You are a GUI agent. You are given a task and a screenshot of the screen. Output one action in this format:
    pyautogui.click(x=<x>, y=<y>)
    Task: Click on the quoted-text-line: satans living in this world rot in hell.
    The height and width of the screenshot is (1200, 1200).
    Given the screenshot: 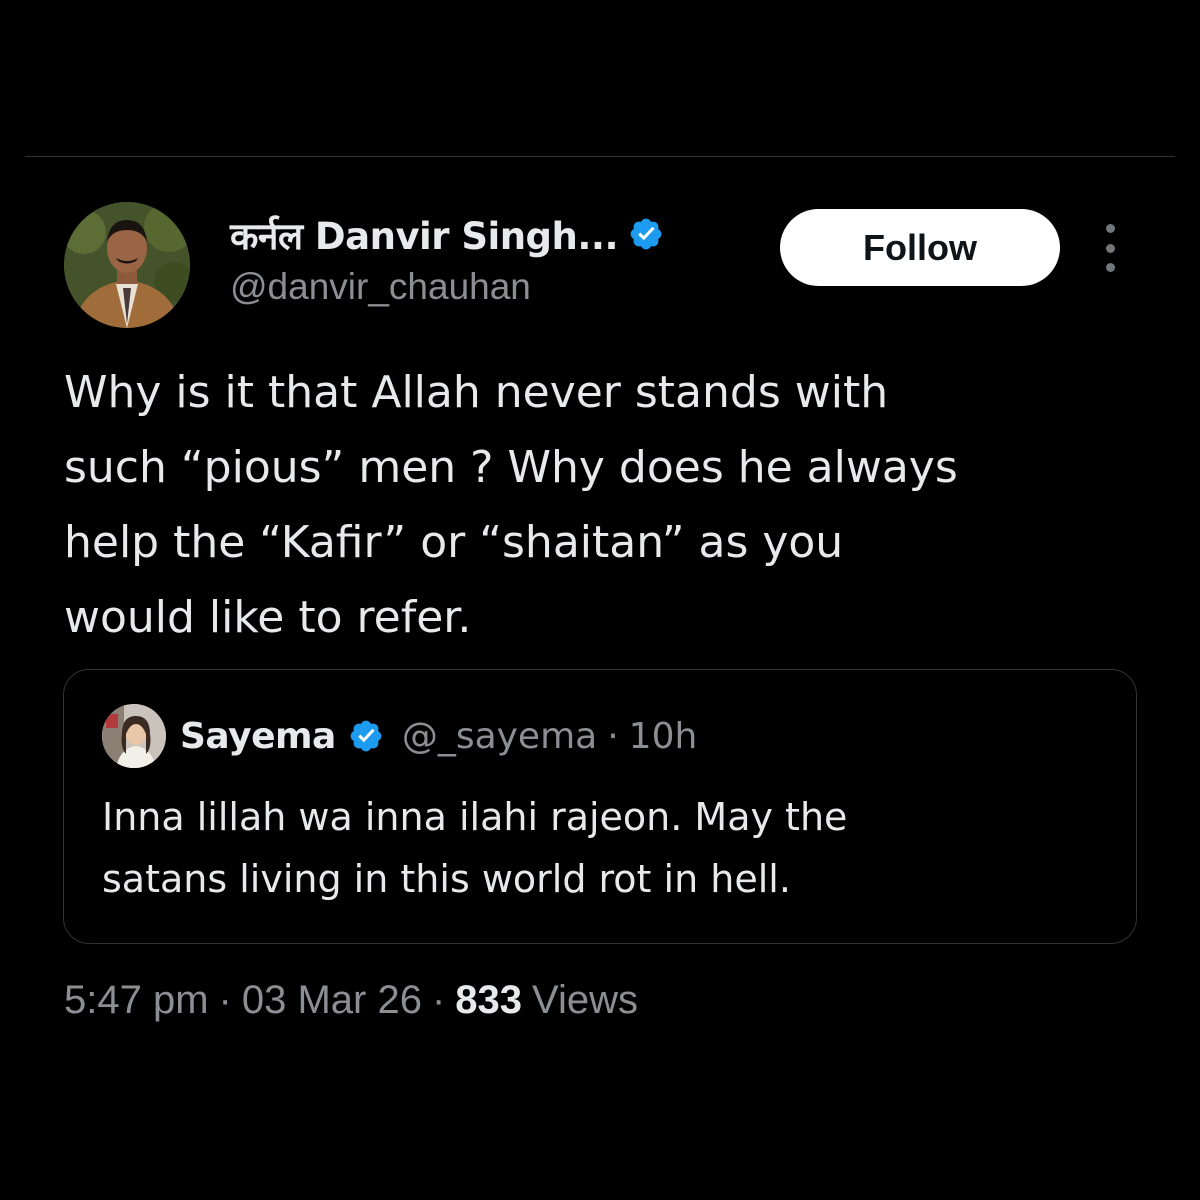 What is the action you would take?
    pyautogui.click(x=446, y=879)
    